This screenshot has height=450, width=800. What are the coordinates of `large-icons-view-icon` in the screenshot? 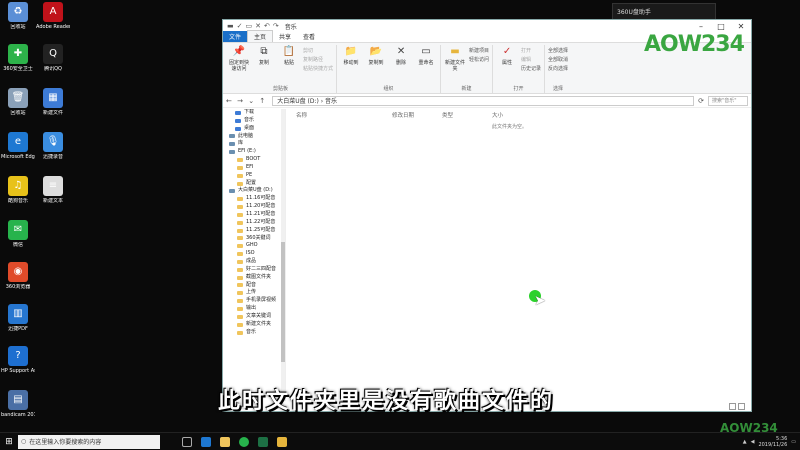 It's located at (741, 406).